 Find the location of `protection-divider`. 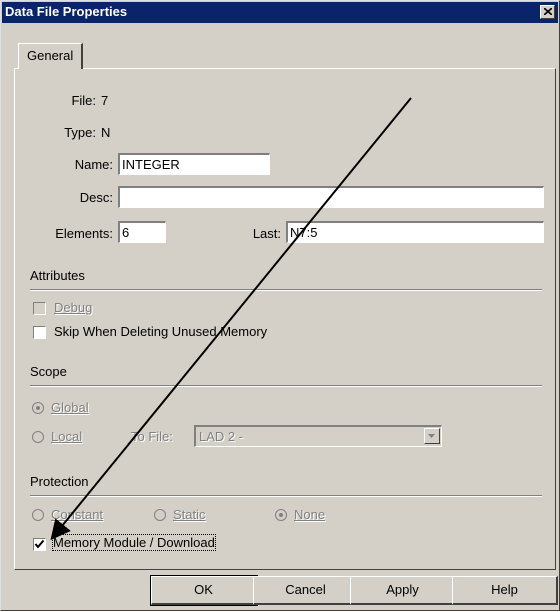

protection-divider is located at coordinates (286, 496).